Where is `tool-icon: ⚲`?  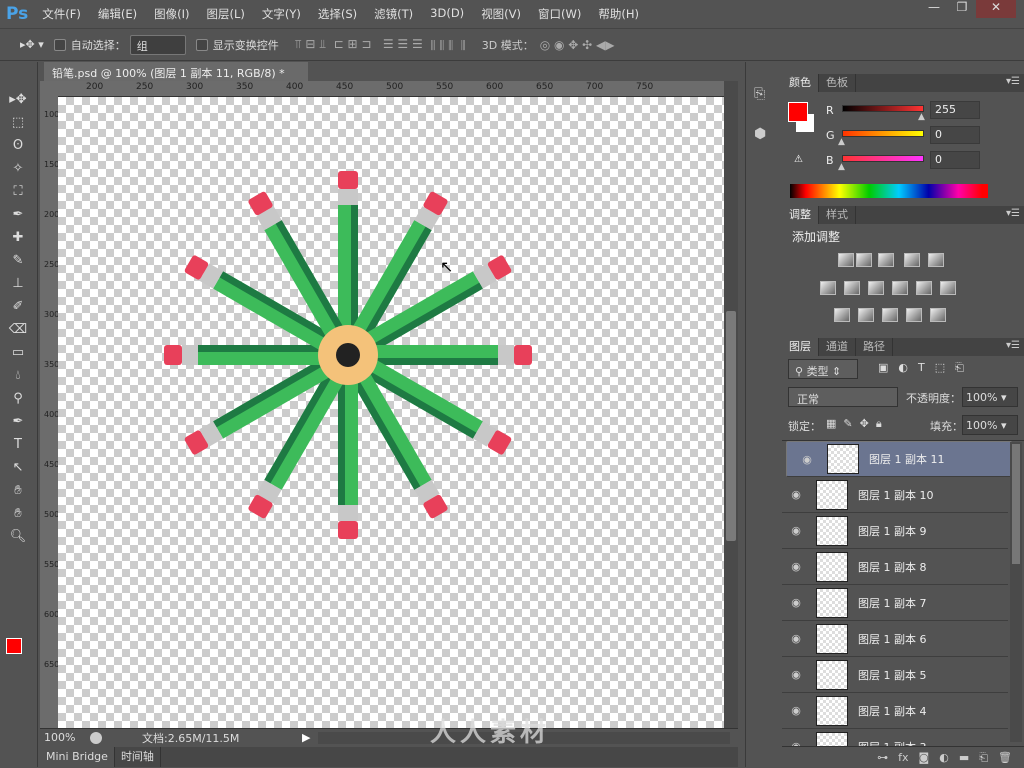 tool-icon: ⚲ is located at coordinates (18, 399).